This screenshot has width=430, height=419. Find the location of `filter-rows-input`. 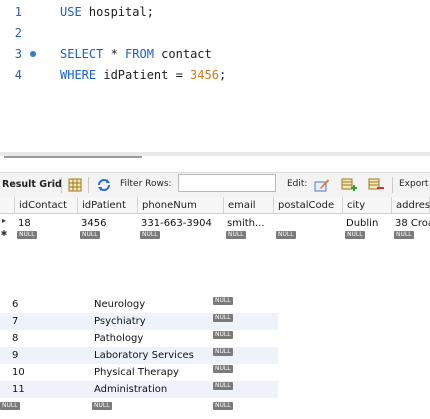

filter-rows-input is located at coordinates (227, 183).